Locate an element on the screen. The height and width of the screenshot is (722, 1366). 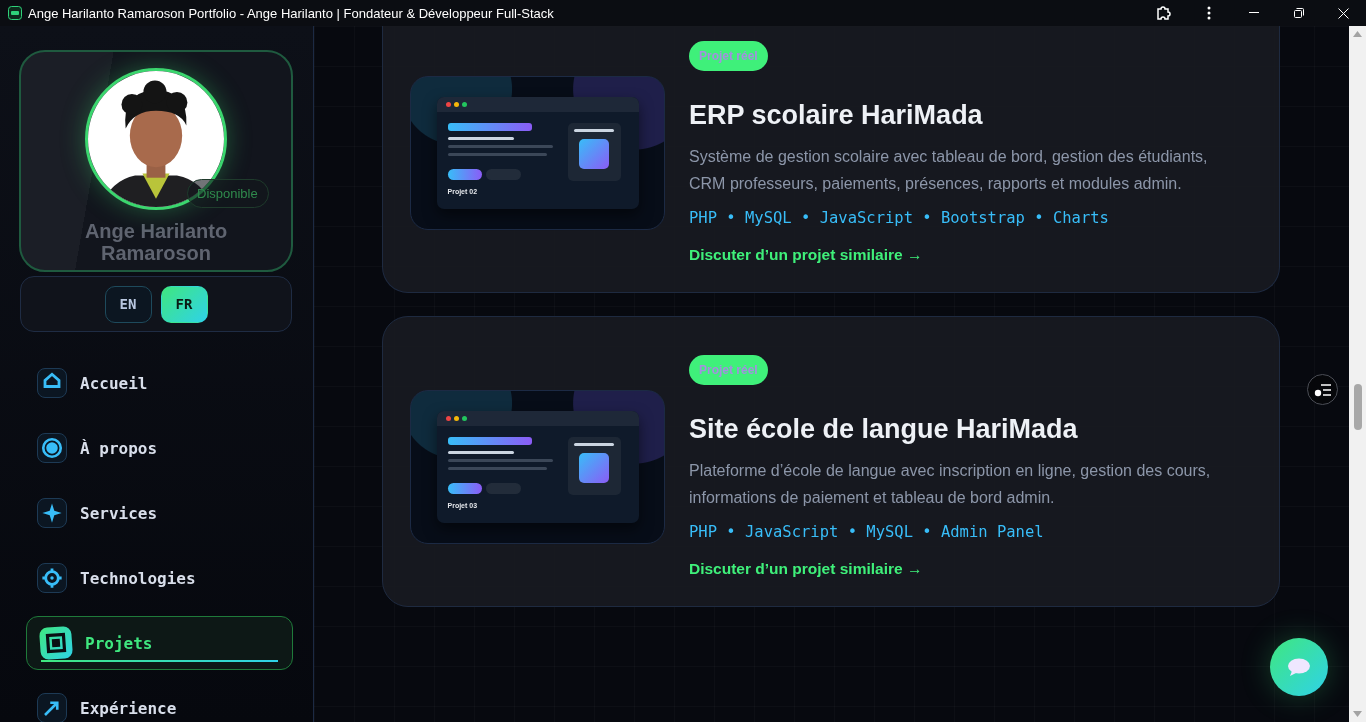
language-button: EN is located at coordinates (128, 304).